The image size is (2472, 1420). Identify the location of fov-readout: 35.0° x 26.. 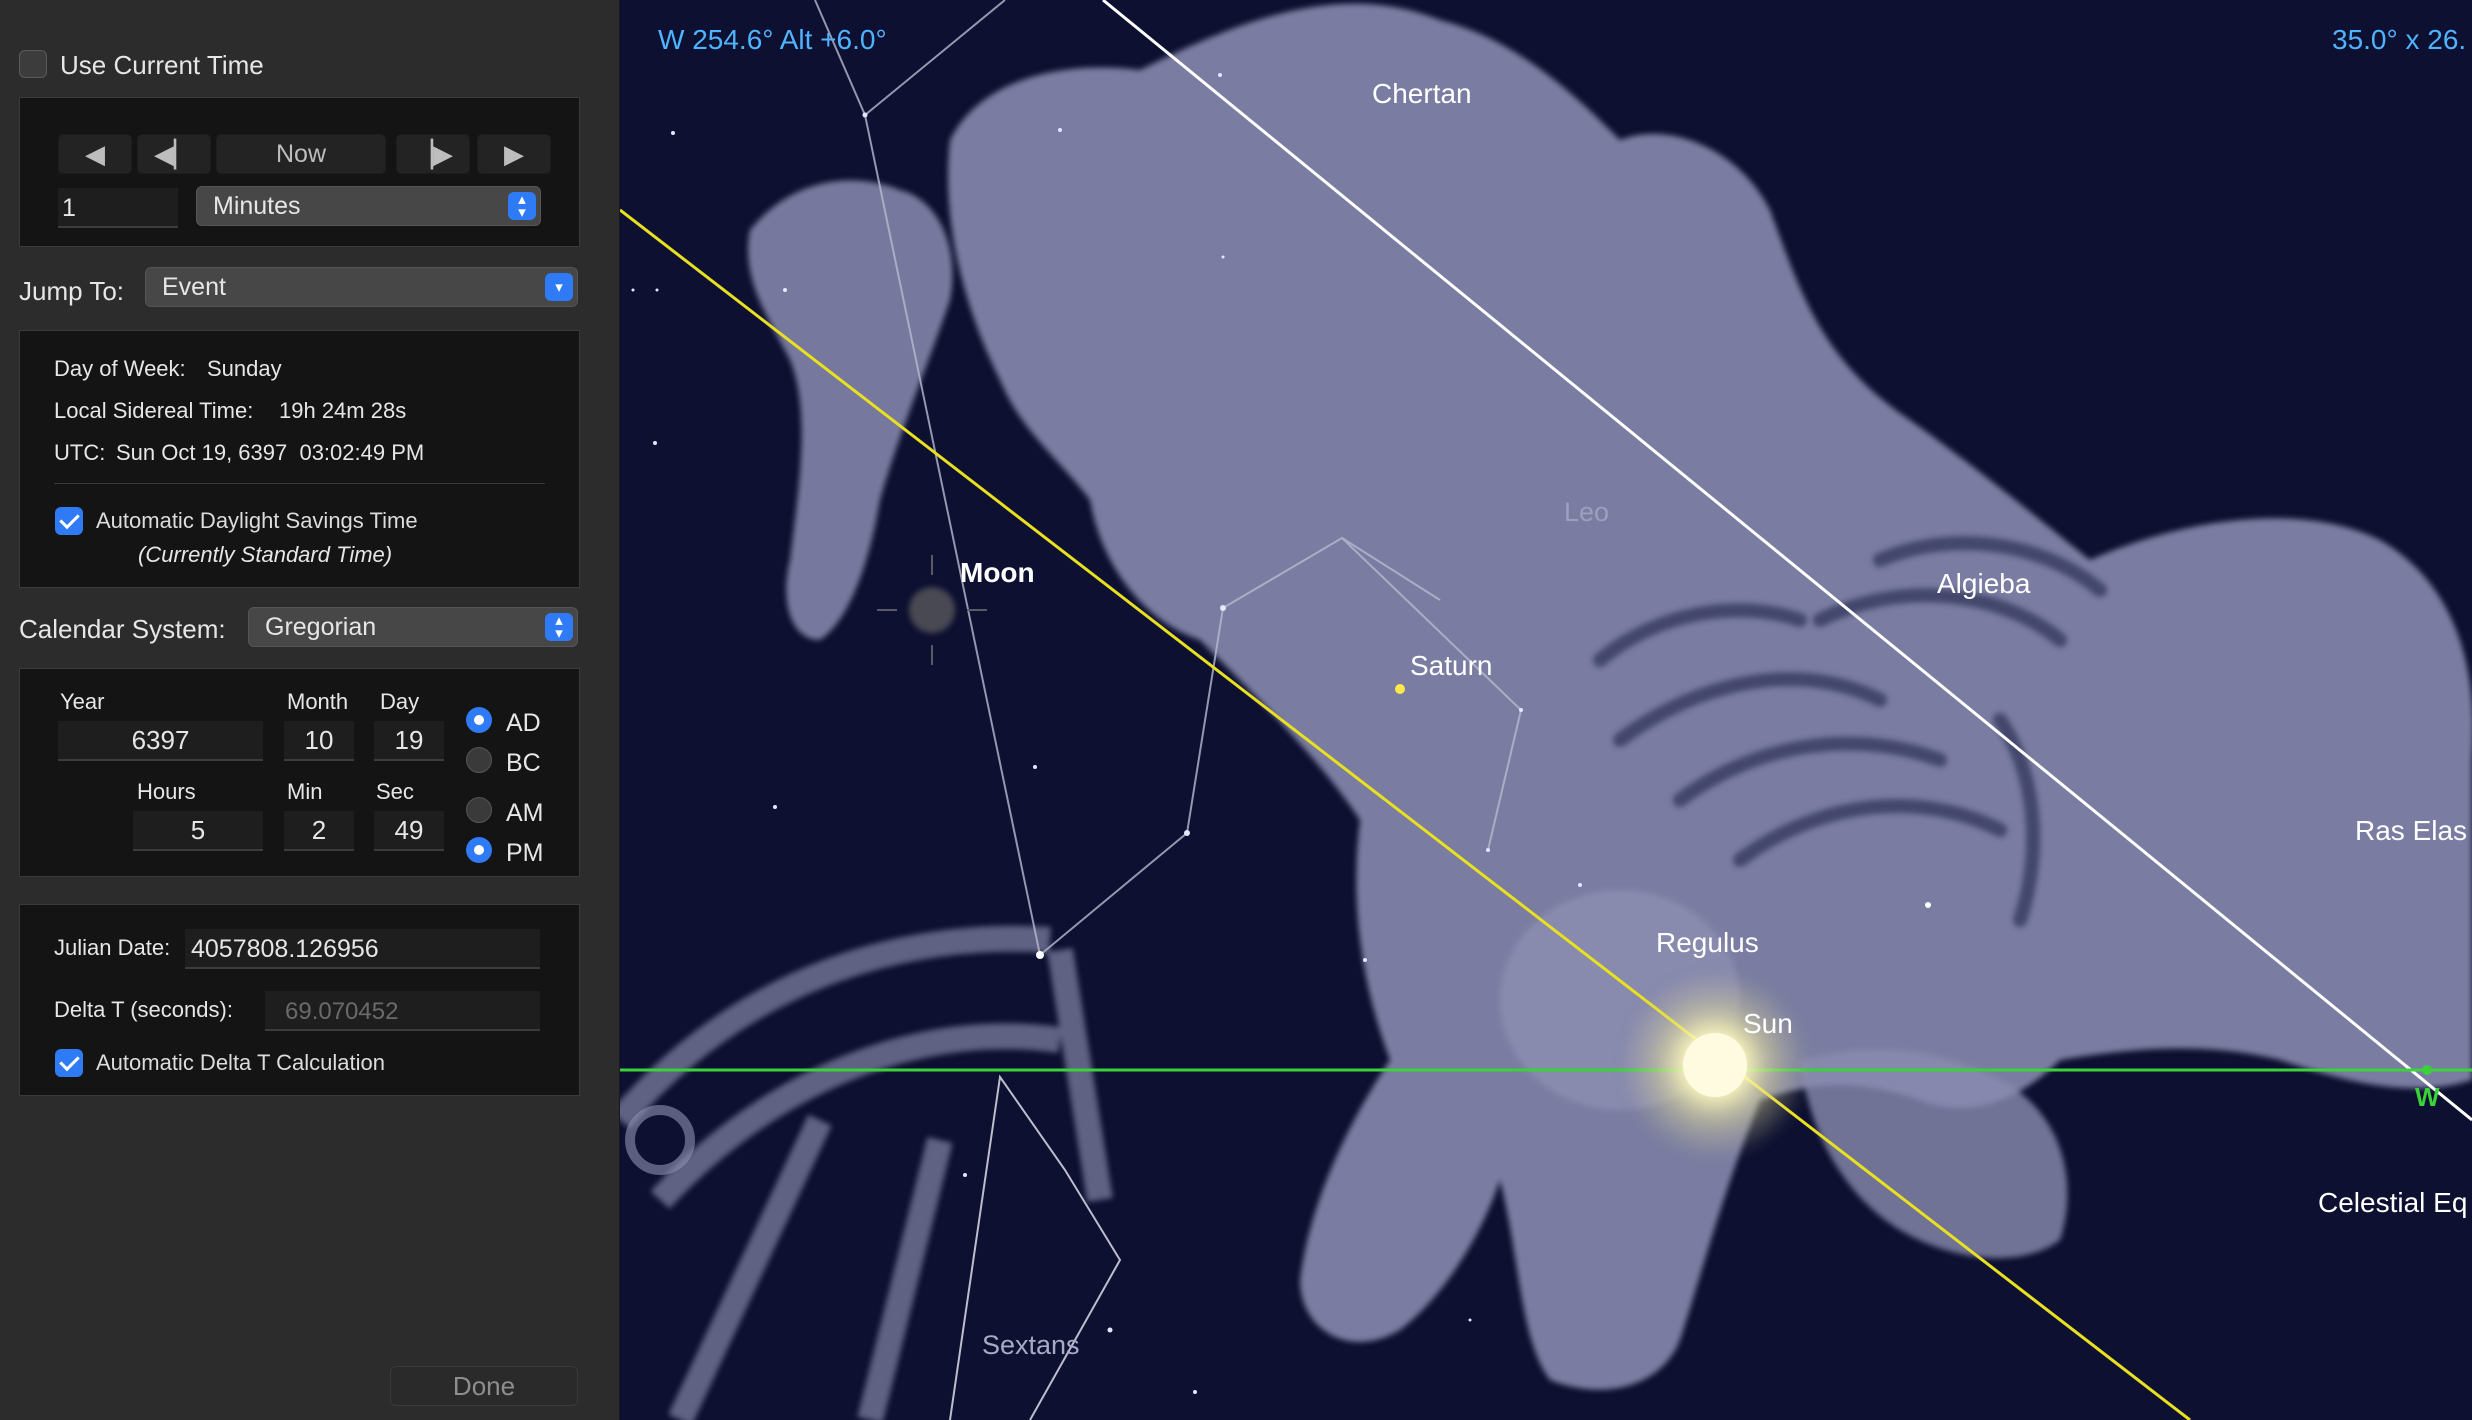
(2399, 39).